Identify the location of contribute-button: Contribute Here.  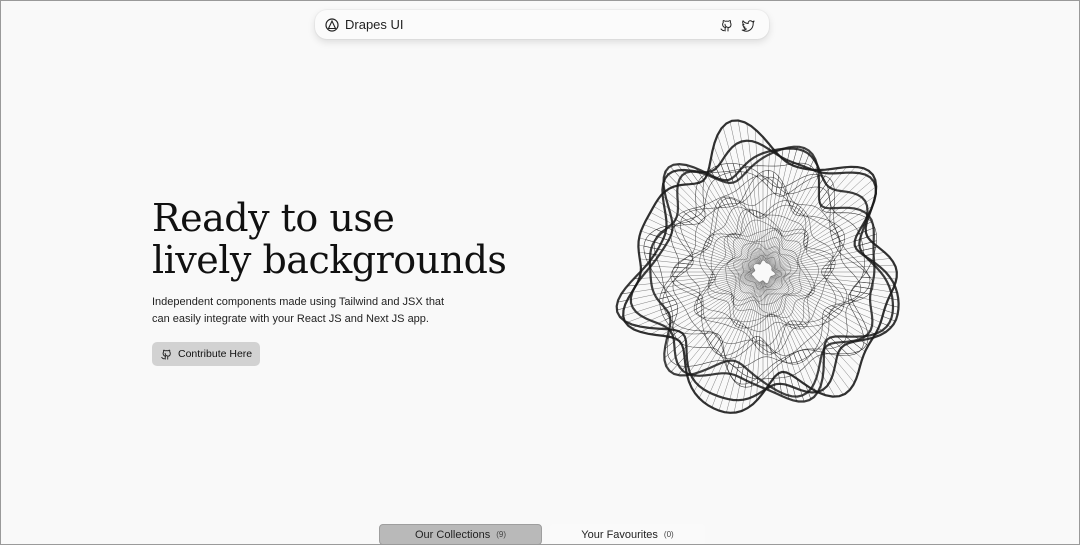
(206, 354).